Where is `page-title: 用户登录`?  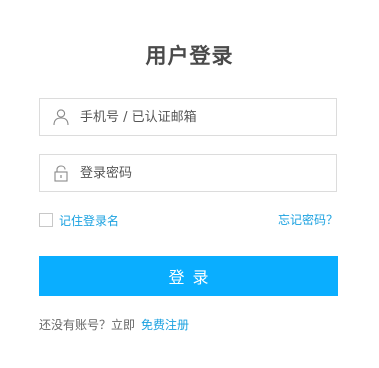
page-title: 用户登录 is located at coordinates (189, 56).